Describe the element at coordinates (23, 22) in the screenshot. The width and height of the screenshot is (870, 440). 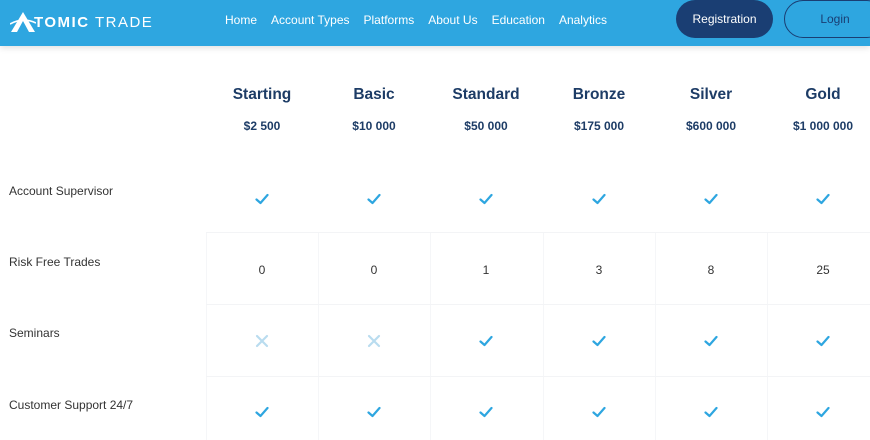
I see `atomic-logo-icon` at that location.